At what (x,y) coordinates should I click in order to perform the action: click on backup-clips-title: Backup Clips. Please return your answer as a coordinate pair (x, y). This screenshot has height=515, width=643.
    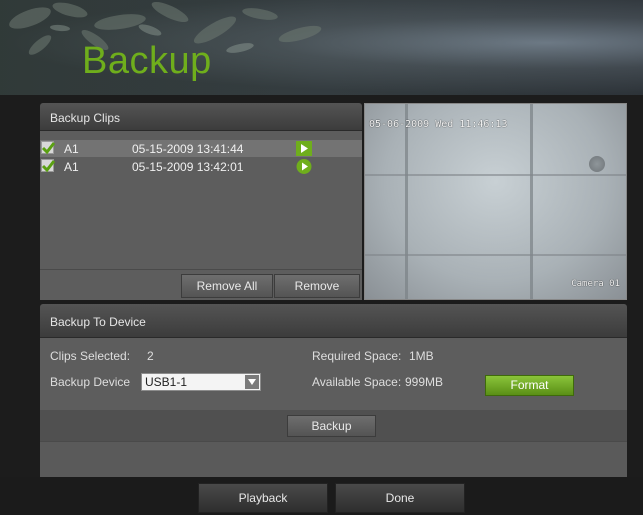
    Looking at the image, I should click on (201, 117).